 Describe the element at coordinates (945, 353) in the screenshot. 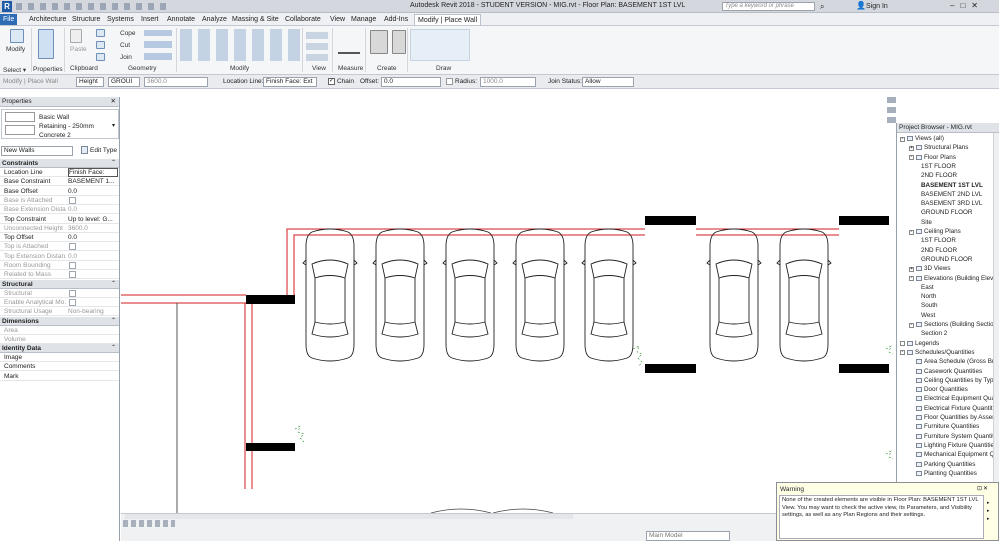

I see `browser-node: Schedules/Quantities` at that location.